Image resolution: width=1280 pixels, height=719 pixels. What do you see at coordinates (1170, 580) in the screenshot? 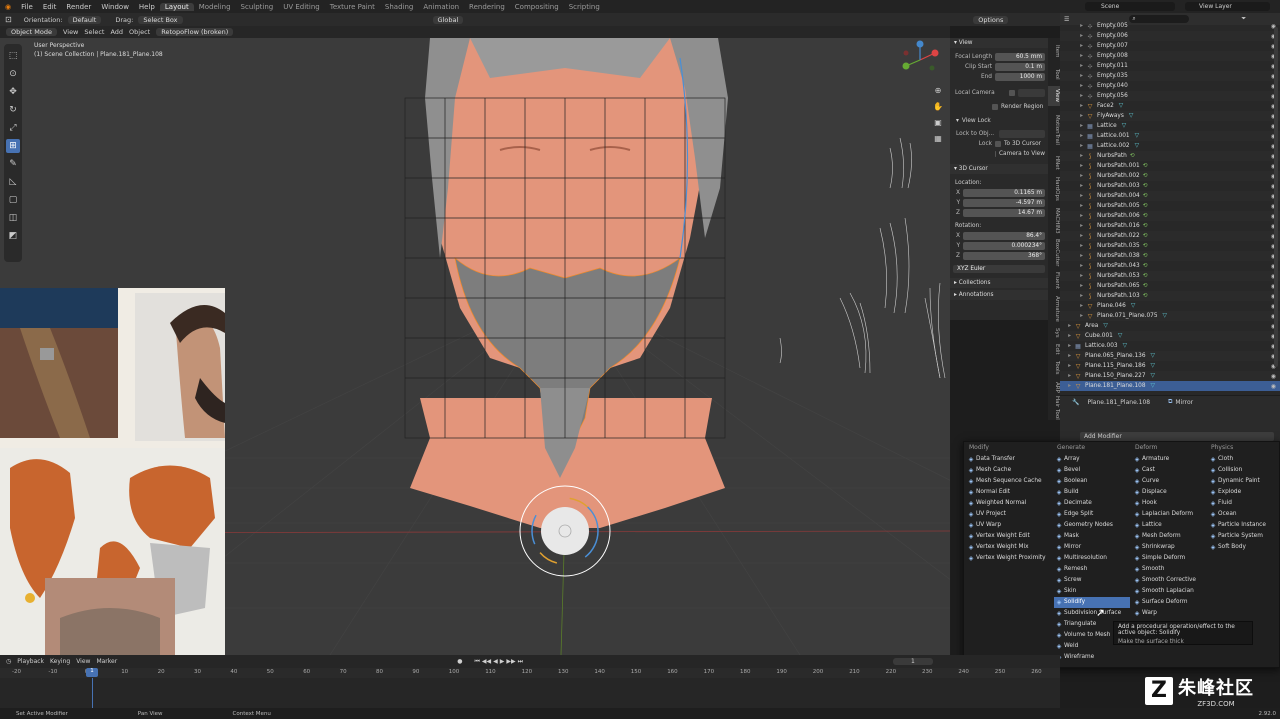
I see `modifier-menu-item: ◈ Smooth Corrective` at bounding box center [1170, 580].